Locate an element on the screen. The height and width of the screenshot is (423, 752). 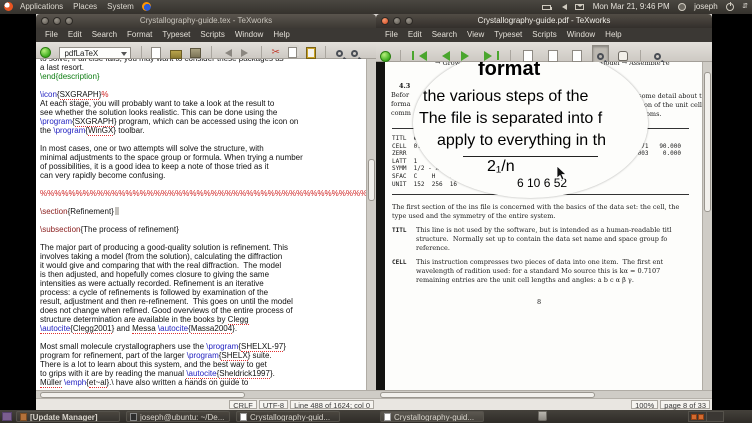
user-menu: joseph is located at coordinates (706, 7).